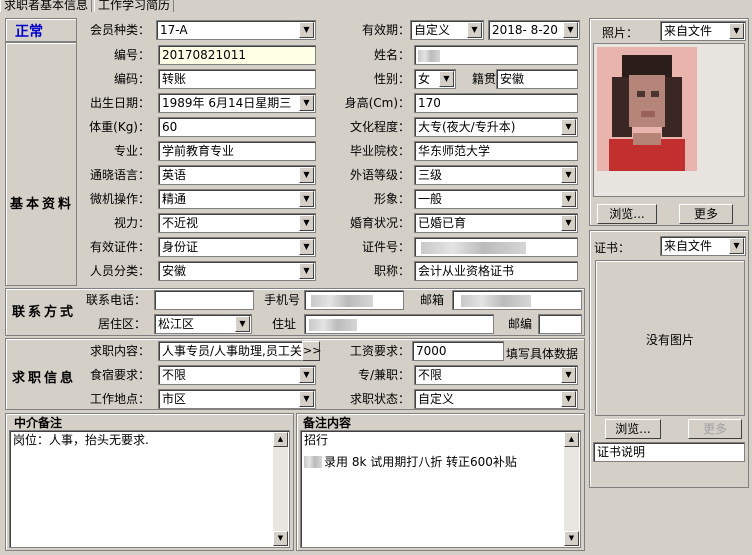 The width and height of the screenshot is (752, 555). I want to click on ptype-label: 专/兼职：, so click(383, 375).